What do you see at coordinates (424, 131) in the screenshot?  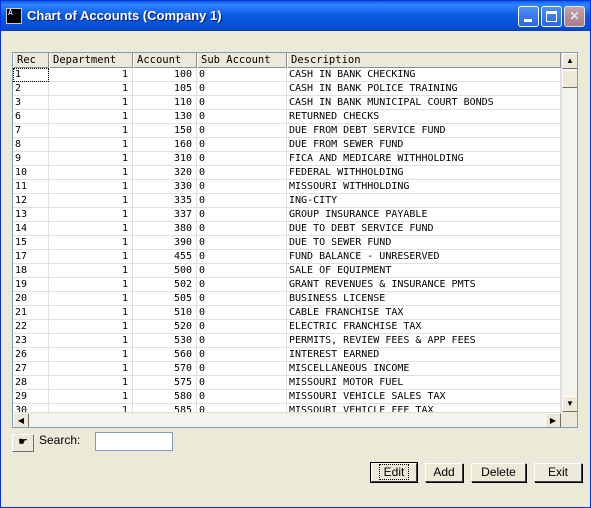 I see `cell-description: DUE FROM DEBT SERVICE FUND` at bounding box center [424, 131].